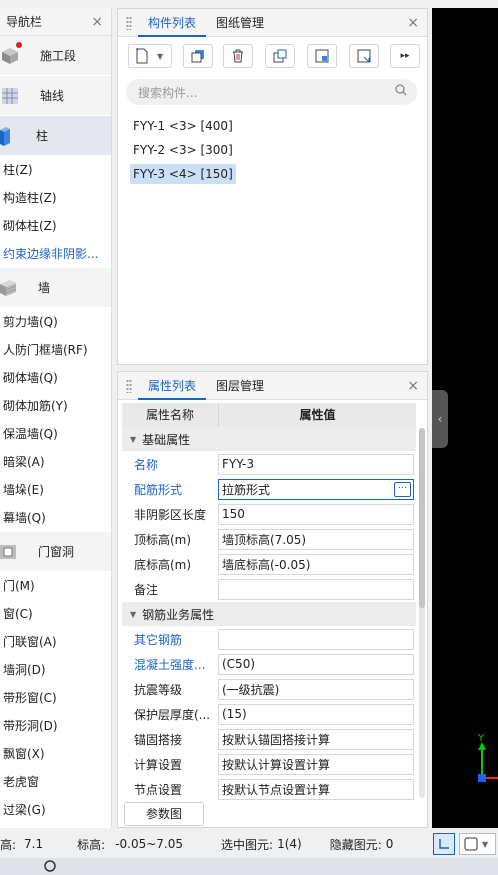  I want to click on tab-drawing-management: 图纸管理, so click(240, 23).